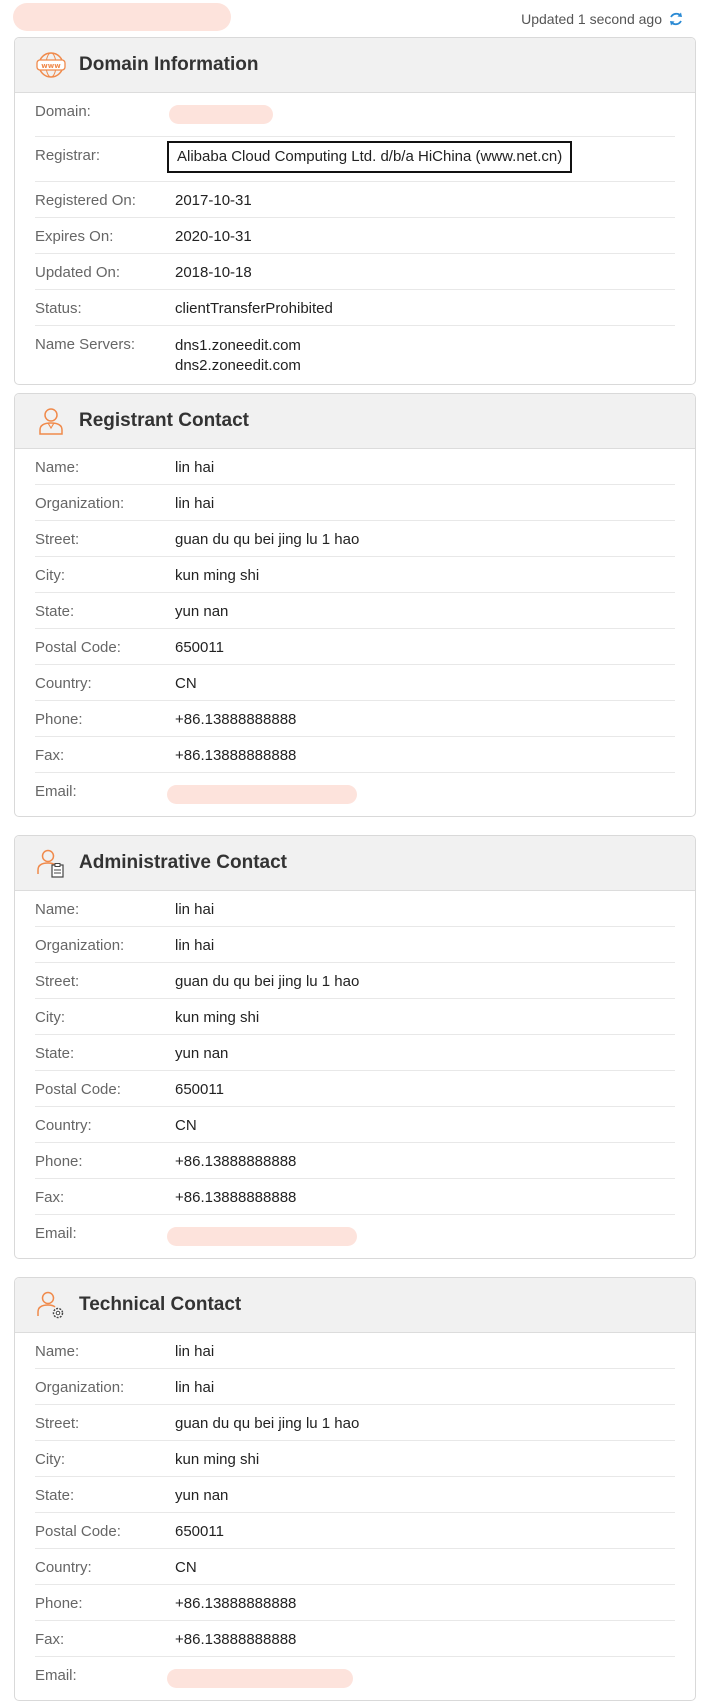 Image resolution: width=702 pixels, height=1708 pixels. Describe the element at coordinates (355, 1305) in the screenshot. I see `card-header: Technical Contact` at that location.